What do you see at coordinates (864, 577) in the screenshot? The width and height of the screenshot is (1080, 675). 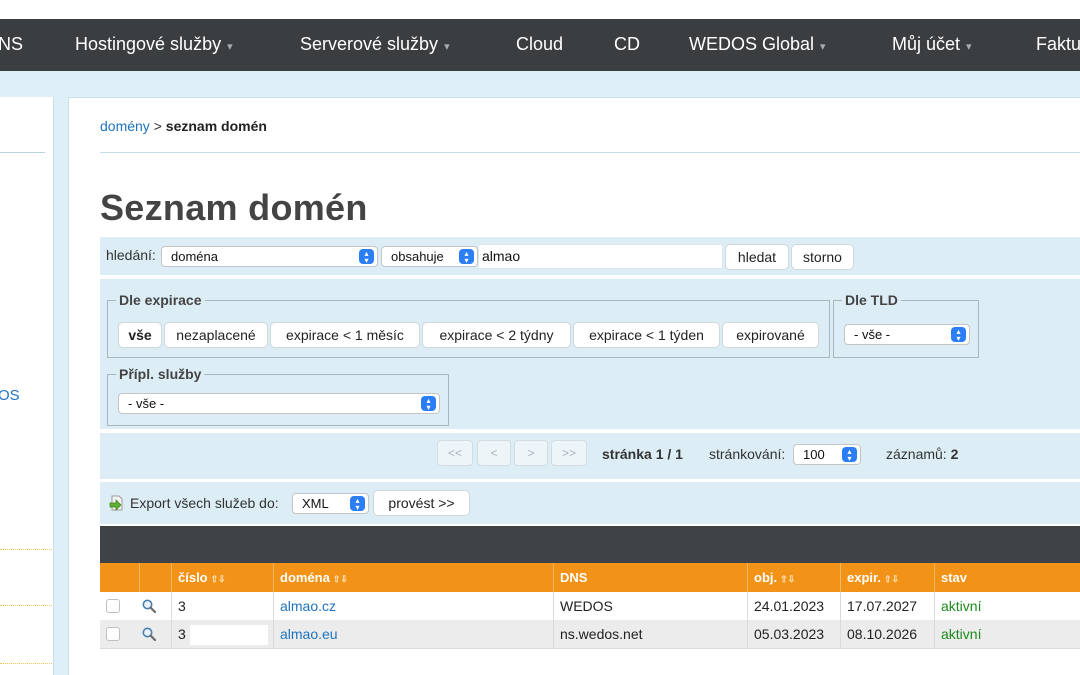 I see `column-header-label: expir.` at bounding box center [864, 577].